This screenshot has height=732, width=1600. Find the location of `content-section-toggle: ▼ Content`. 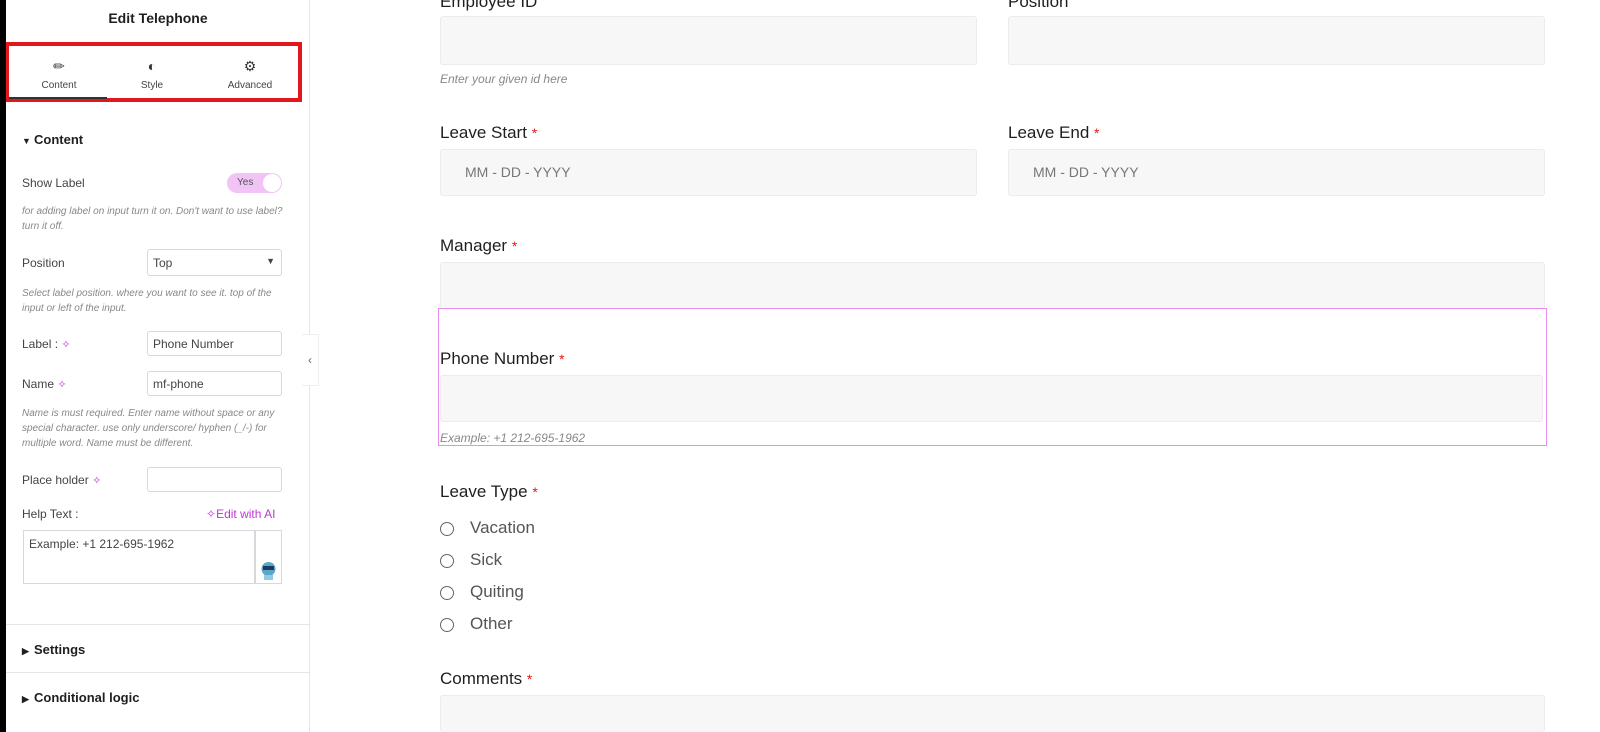

content-section-toggle: ▼ Content is located at coordinates (52, 139).